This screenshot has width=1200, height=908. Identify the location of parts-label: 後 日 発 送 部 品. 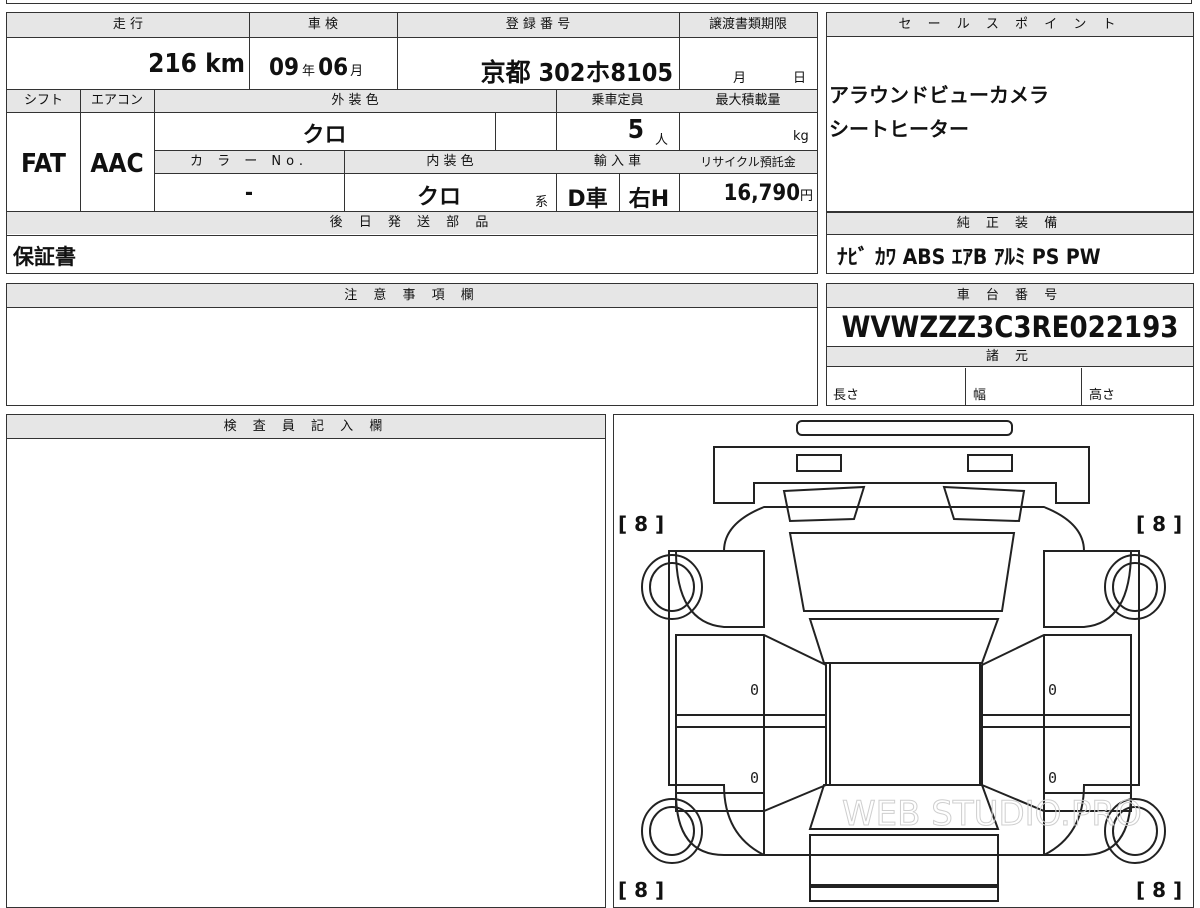
(412, 222).